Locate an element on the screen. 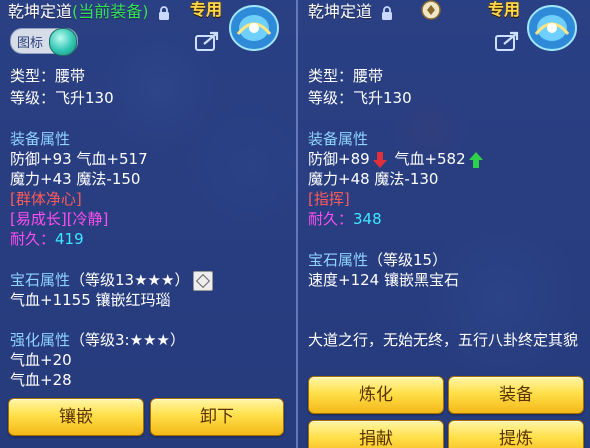 The height and width of the screenshot is (448, 590). inlay-button: 镶嵌 is located at coordinates (76, 417).